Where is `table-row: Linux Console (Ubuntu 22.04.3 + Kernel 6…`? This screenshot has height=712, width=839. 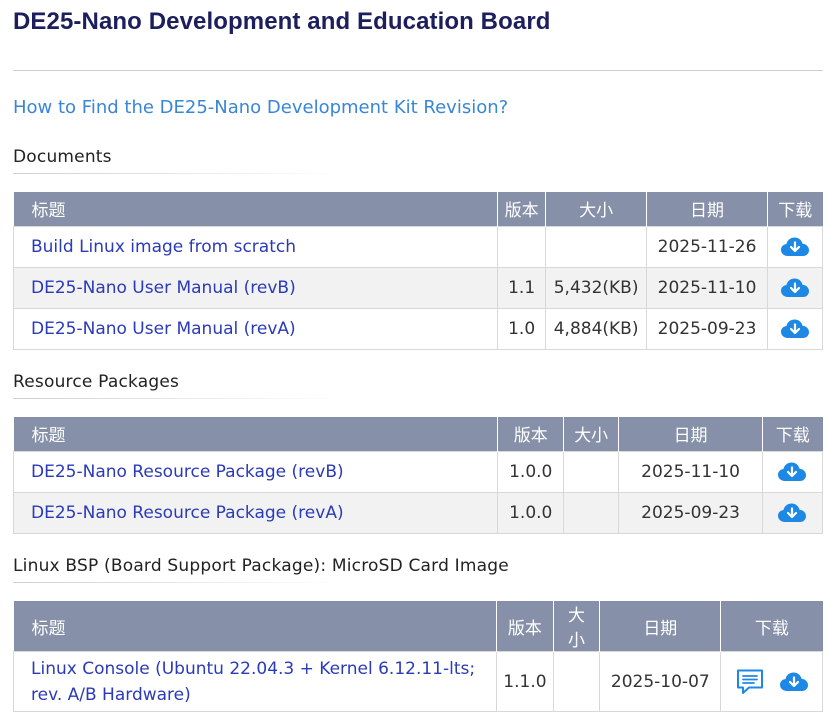 table-row: Linux Console (Ubuntu 22.04.3 + Kernel 6… is located at coordinates (417, 681).